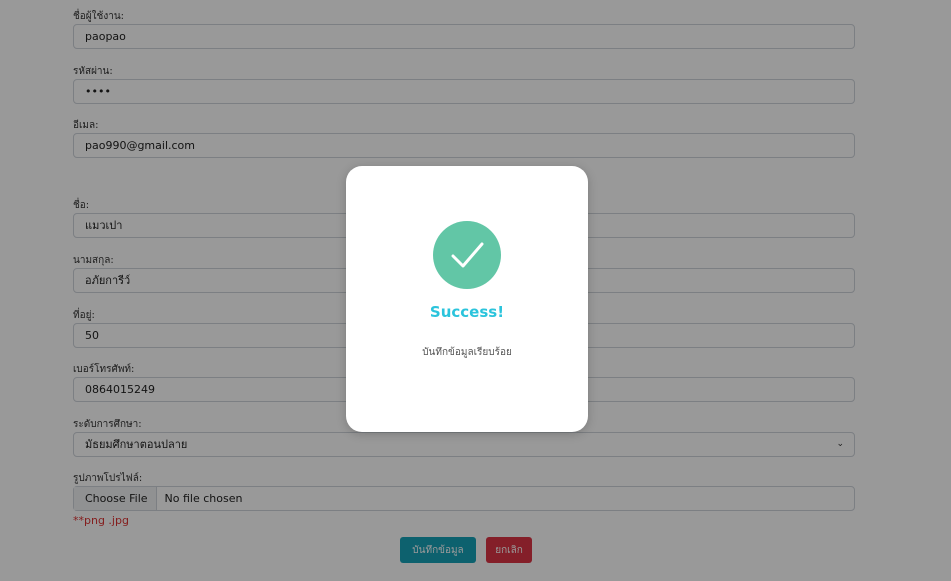 This screenshot has height=581, width=951. Describe the element at coordinates (467, 312) in the screenshot. I see `success-title: Success!` at that location.